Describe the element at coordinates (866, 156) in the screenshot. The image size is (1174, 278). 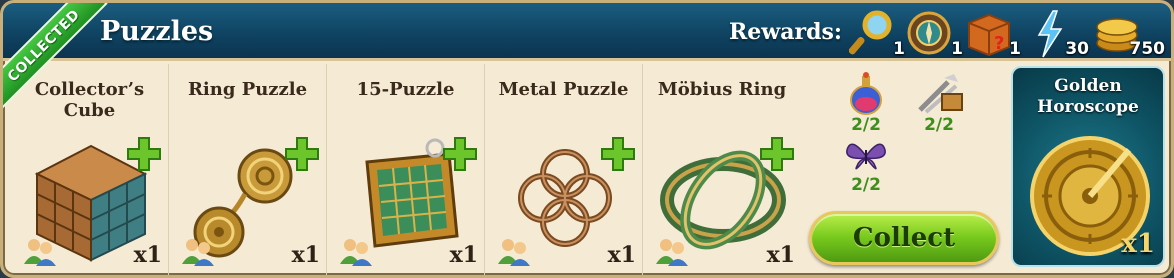
I see `butterfly-icon` at that location.